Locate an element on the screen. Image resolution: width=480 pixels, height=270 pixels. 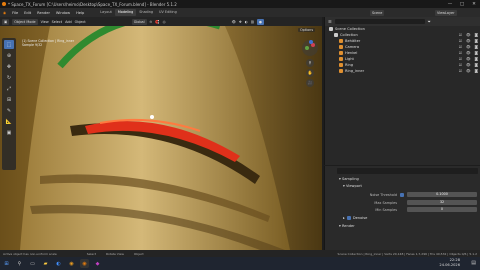
transform-orientation-selector: Global is located at coordinates (139, 21).